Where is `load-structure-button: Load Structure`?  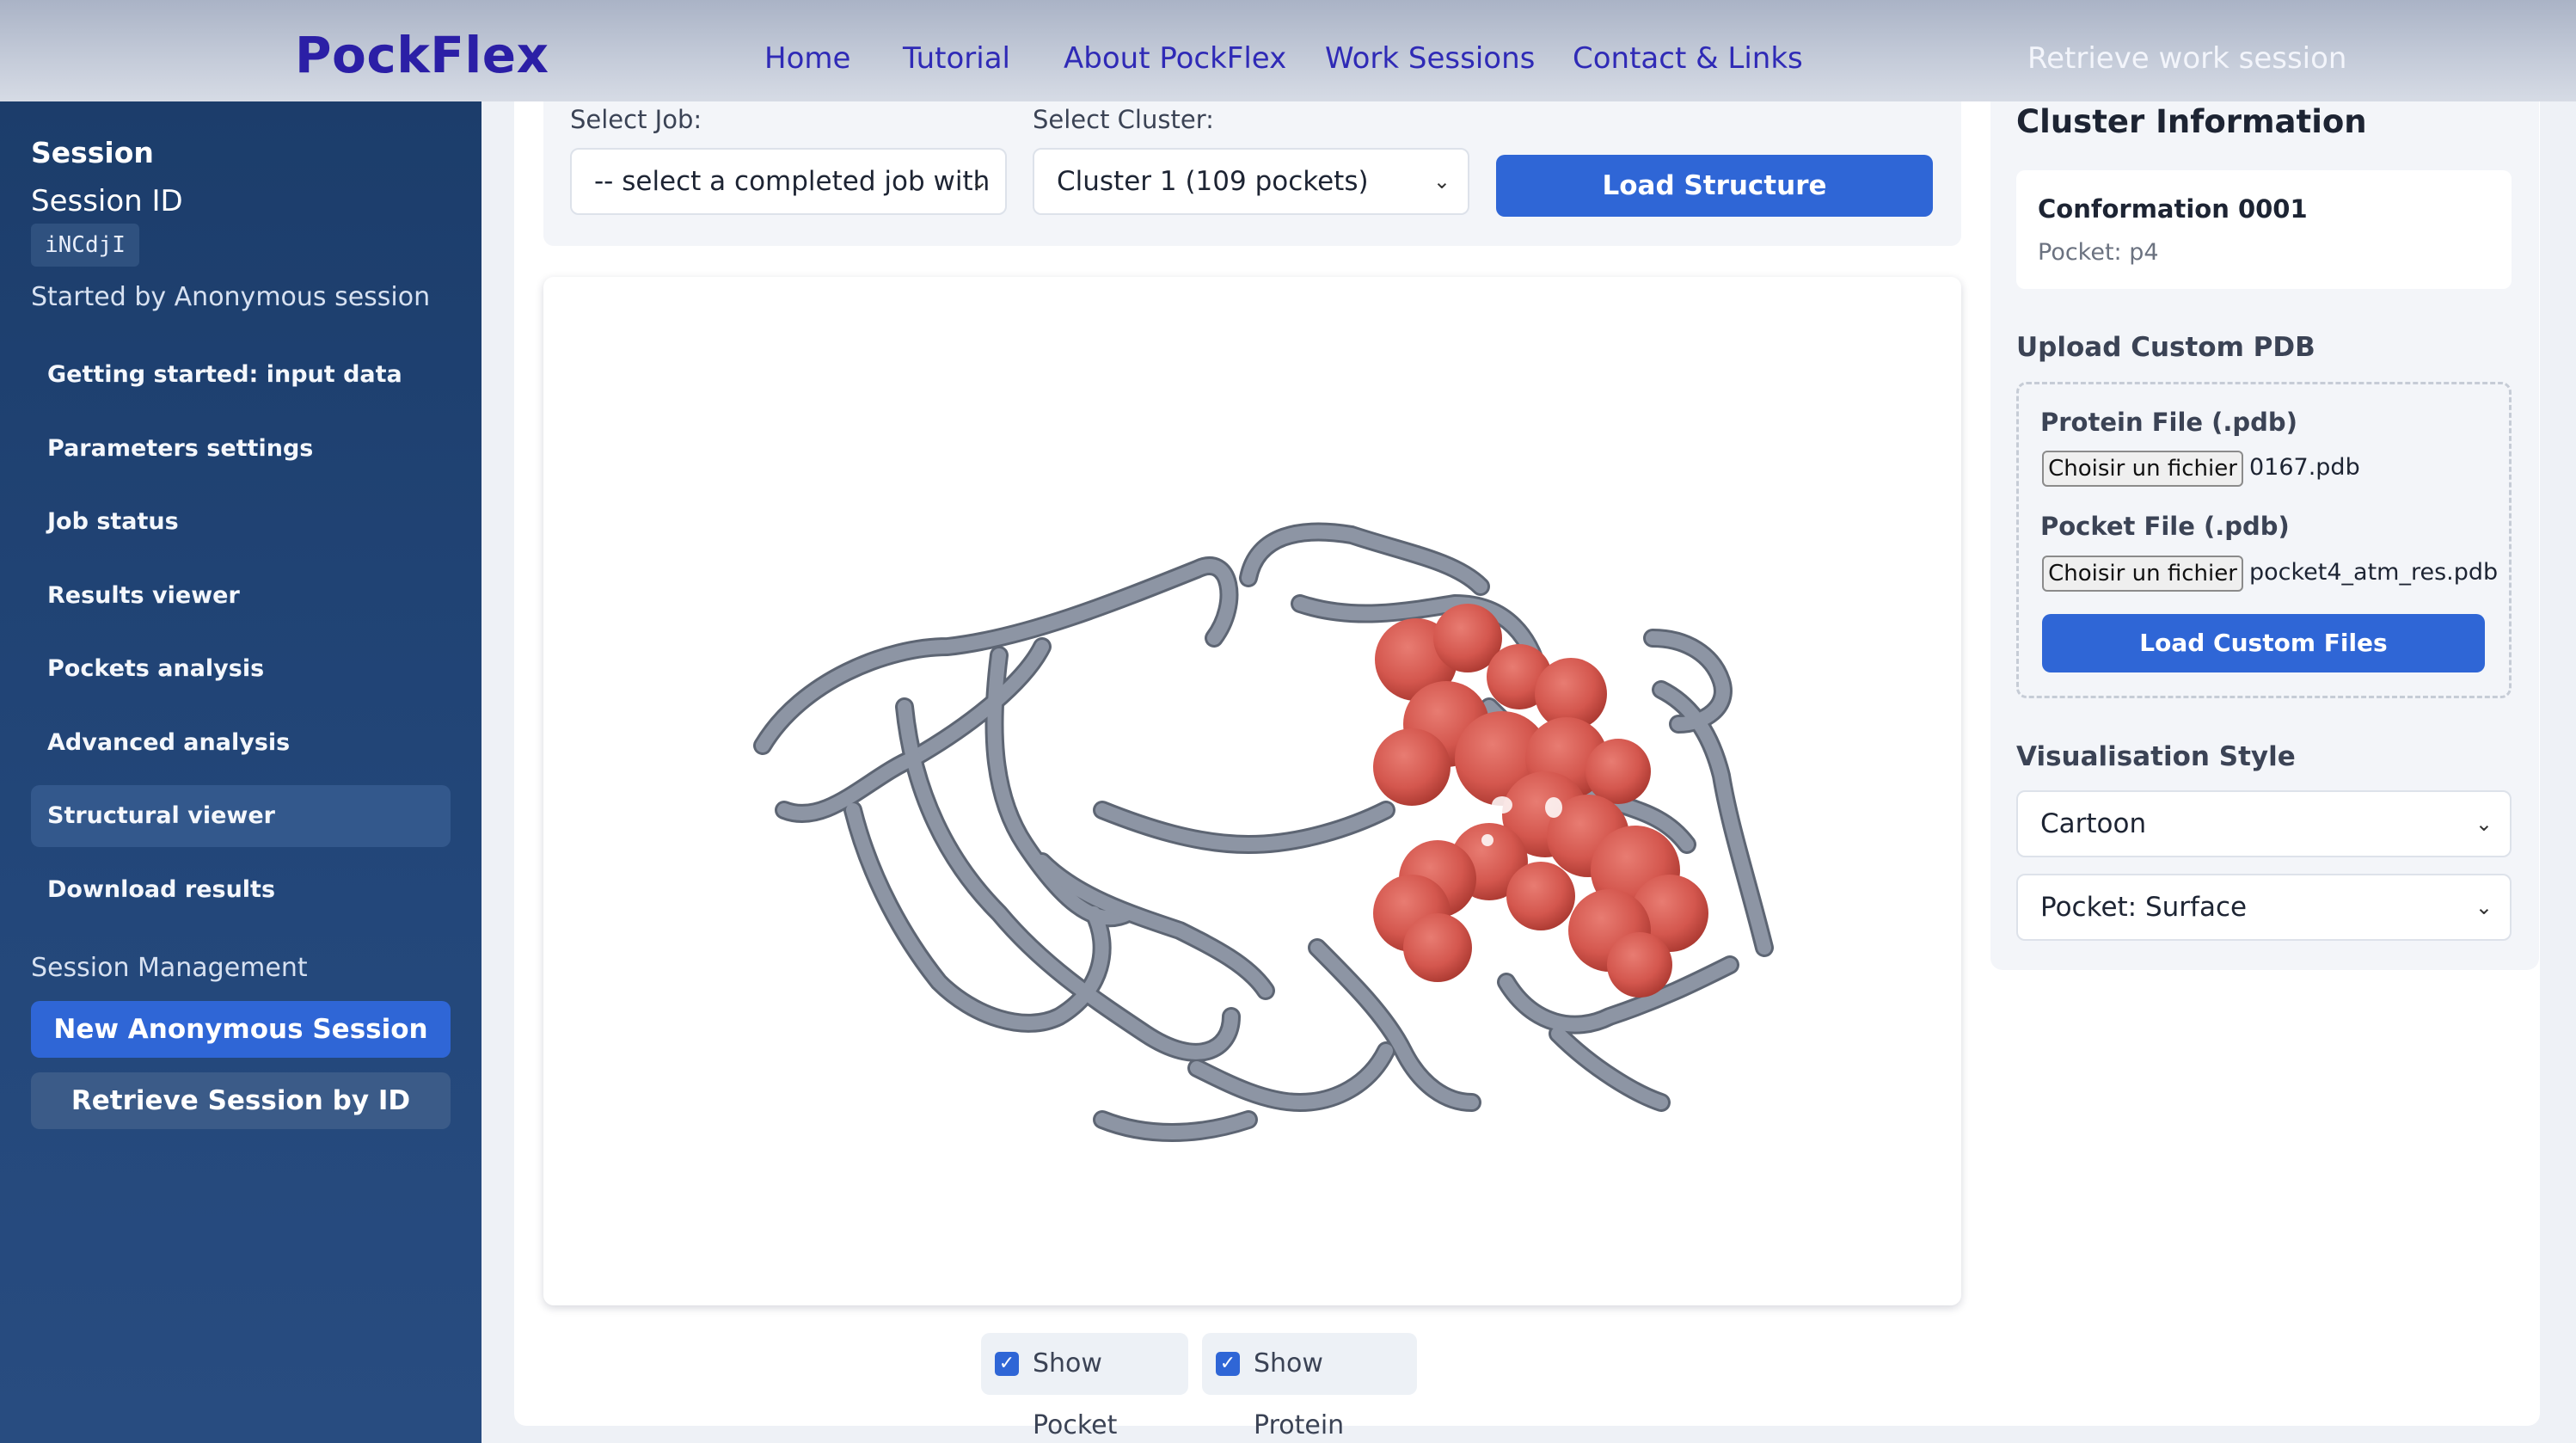 load-structure-button: Load Structure is located at coordinates (1714, 186).